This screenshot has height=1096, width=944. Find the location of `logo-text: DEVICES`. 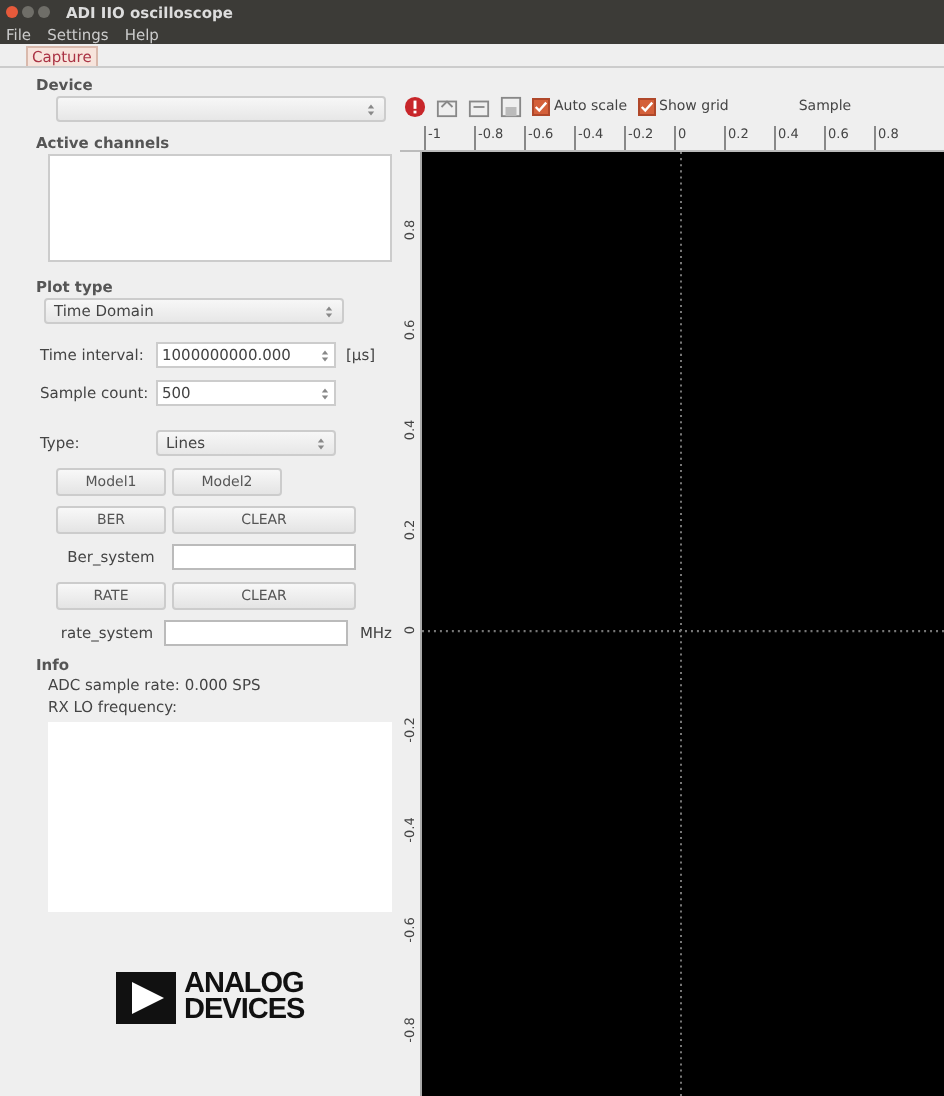

logo-text: DEVICES is located at coordinates (244, 1011).